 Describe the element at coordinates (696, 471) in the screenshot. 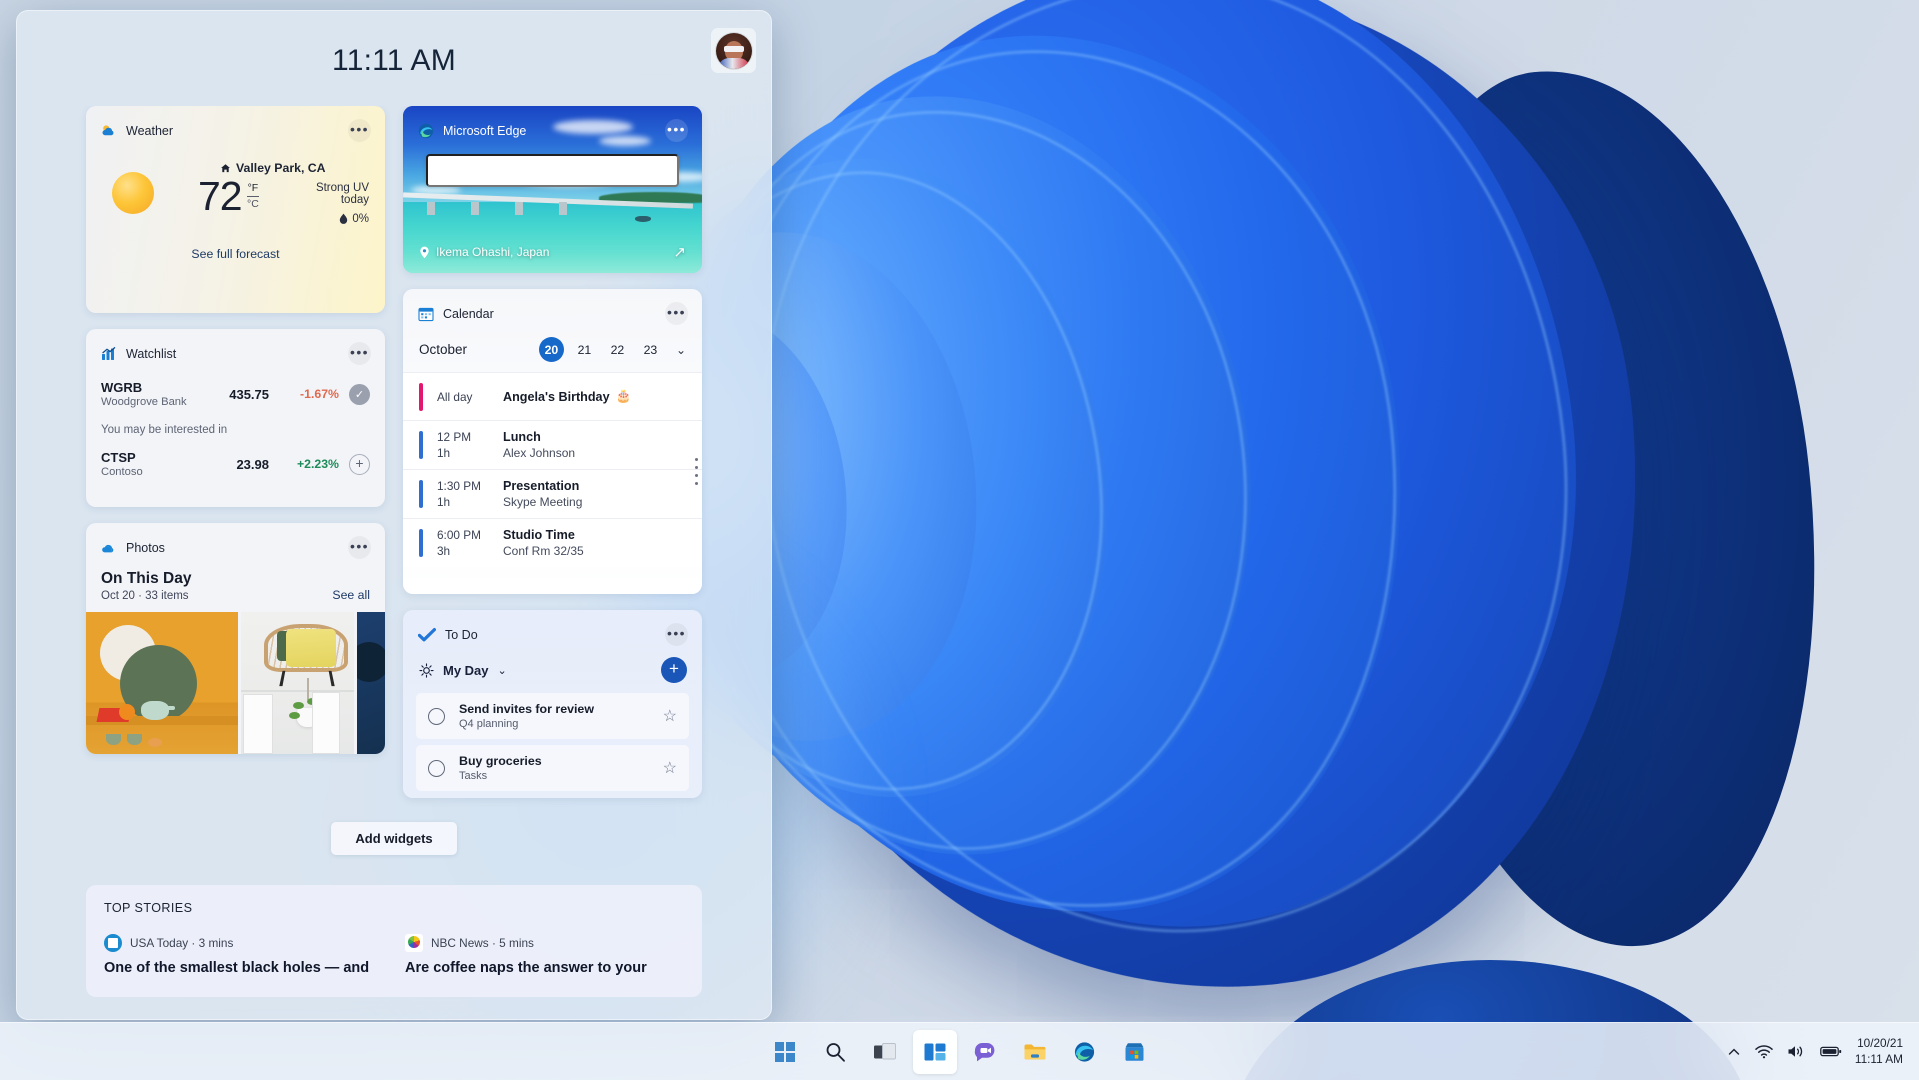

I see `calendar-event-options-icon` at that location.